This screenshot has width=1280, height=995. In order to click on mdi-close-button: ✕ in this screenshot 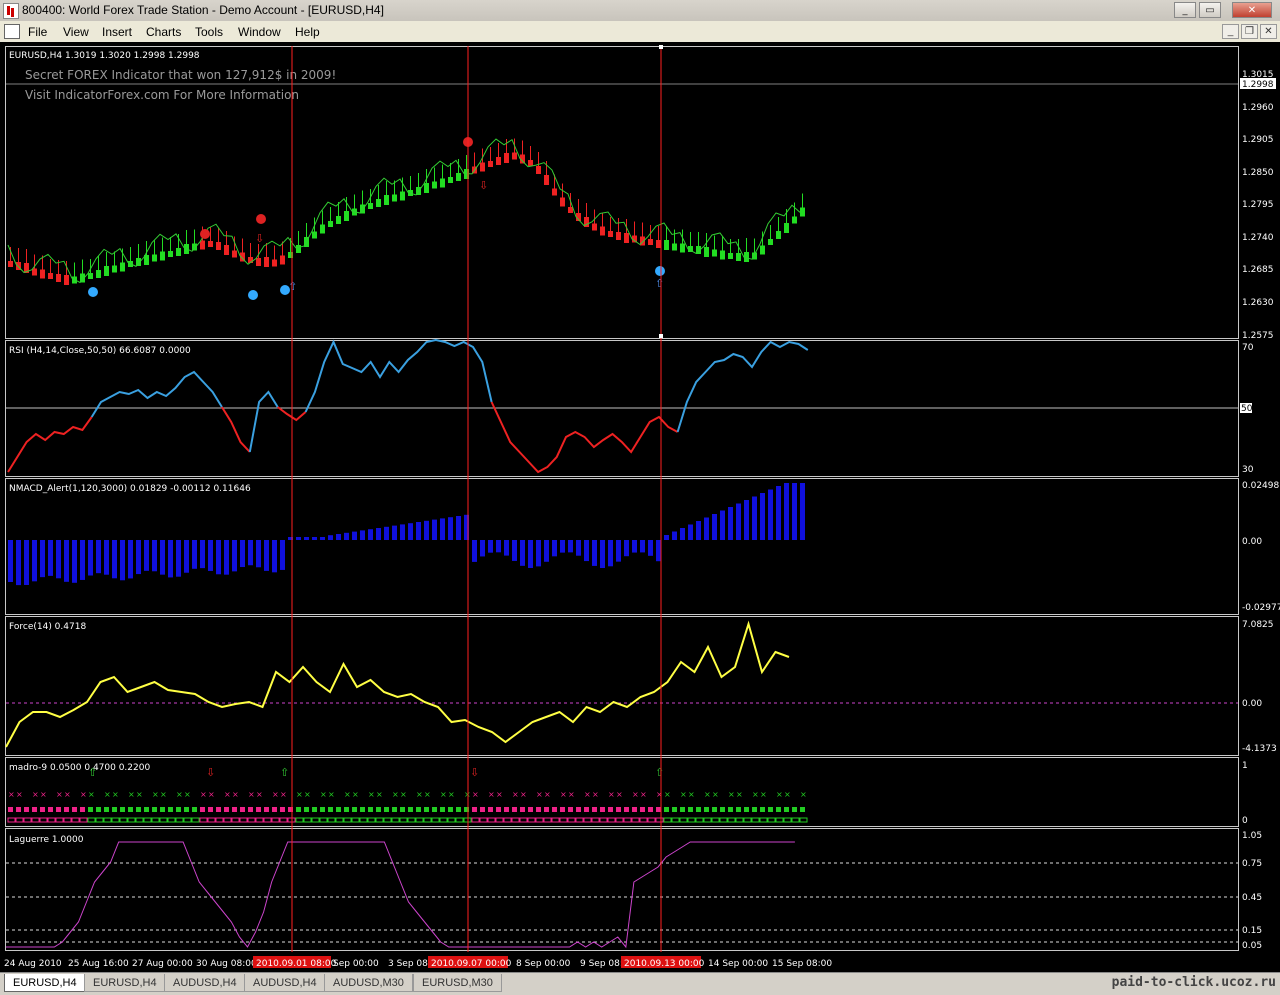, I will do `click(1268, 31)`.